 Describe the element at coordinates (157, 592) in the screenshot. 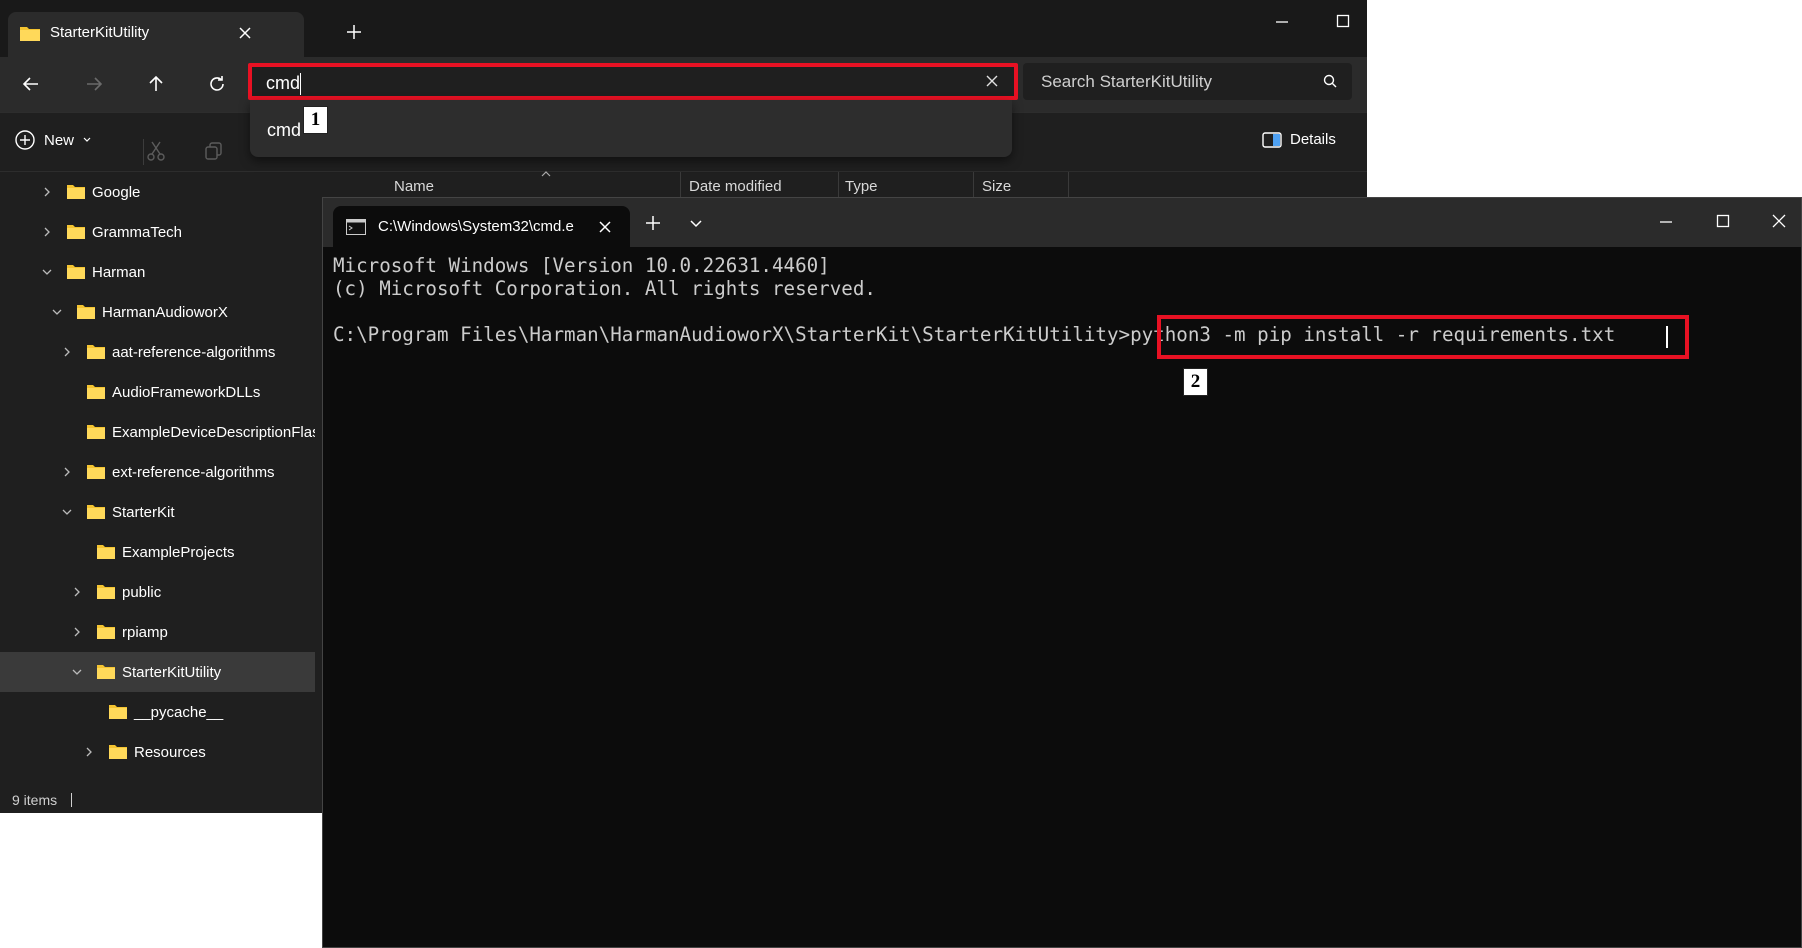

I see `tree-item: public` at that location.